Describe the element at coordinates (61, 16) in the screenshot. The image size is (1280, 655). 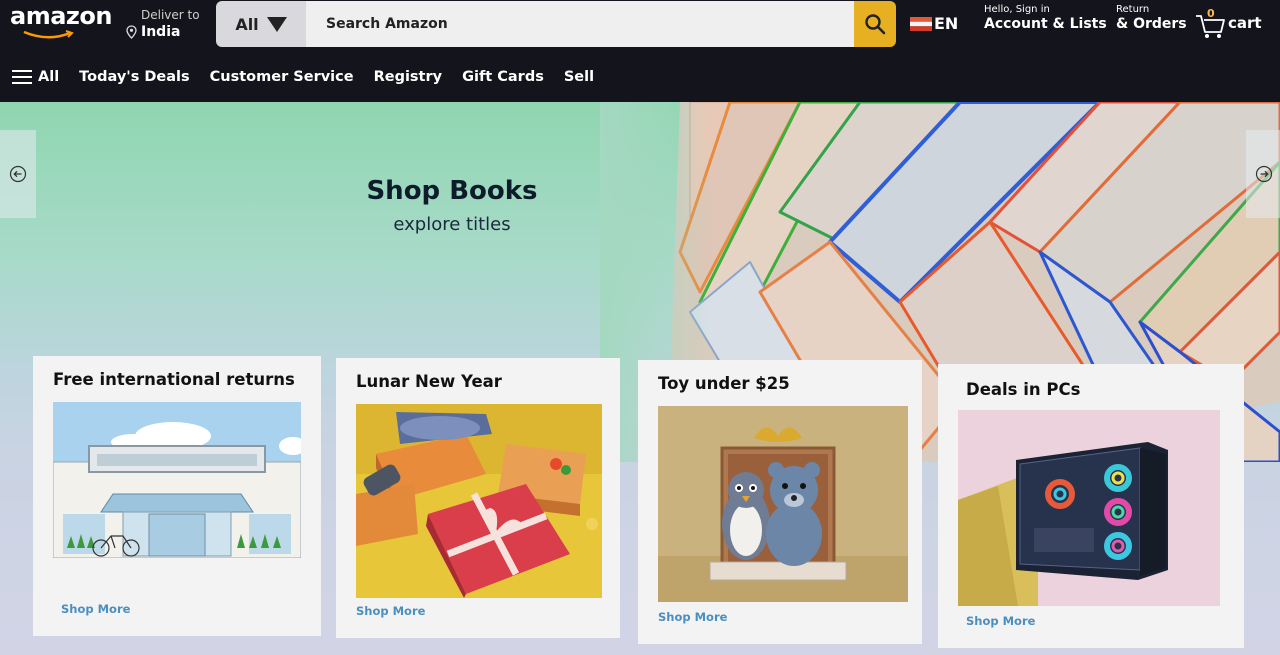
I see `amazon-logo: amazon` at that location.